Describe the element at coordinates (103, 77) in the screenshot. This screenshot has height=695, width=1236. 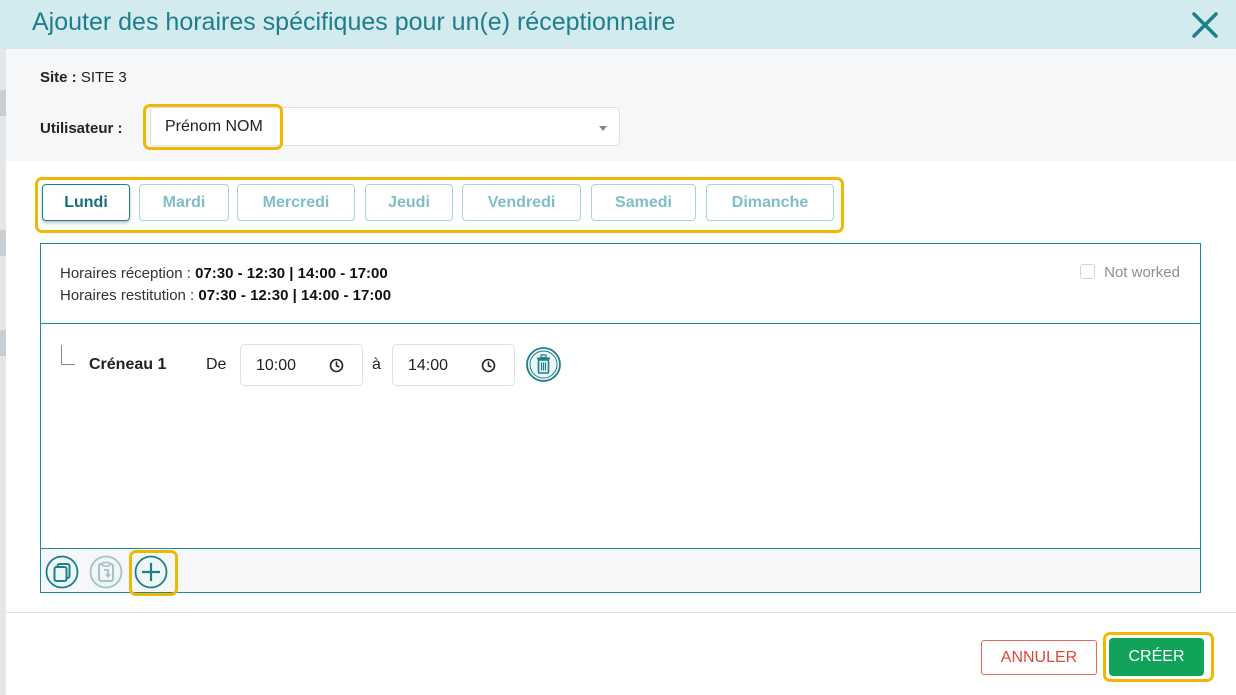
I see `site-value: SITE 3` at that location.